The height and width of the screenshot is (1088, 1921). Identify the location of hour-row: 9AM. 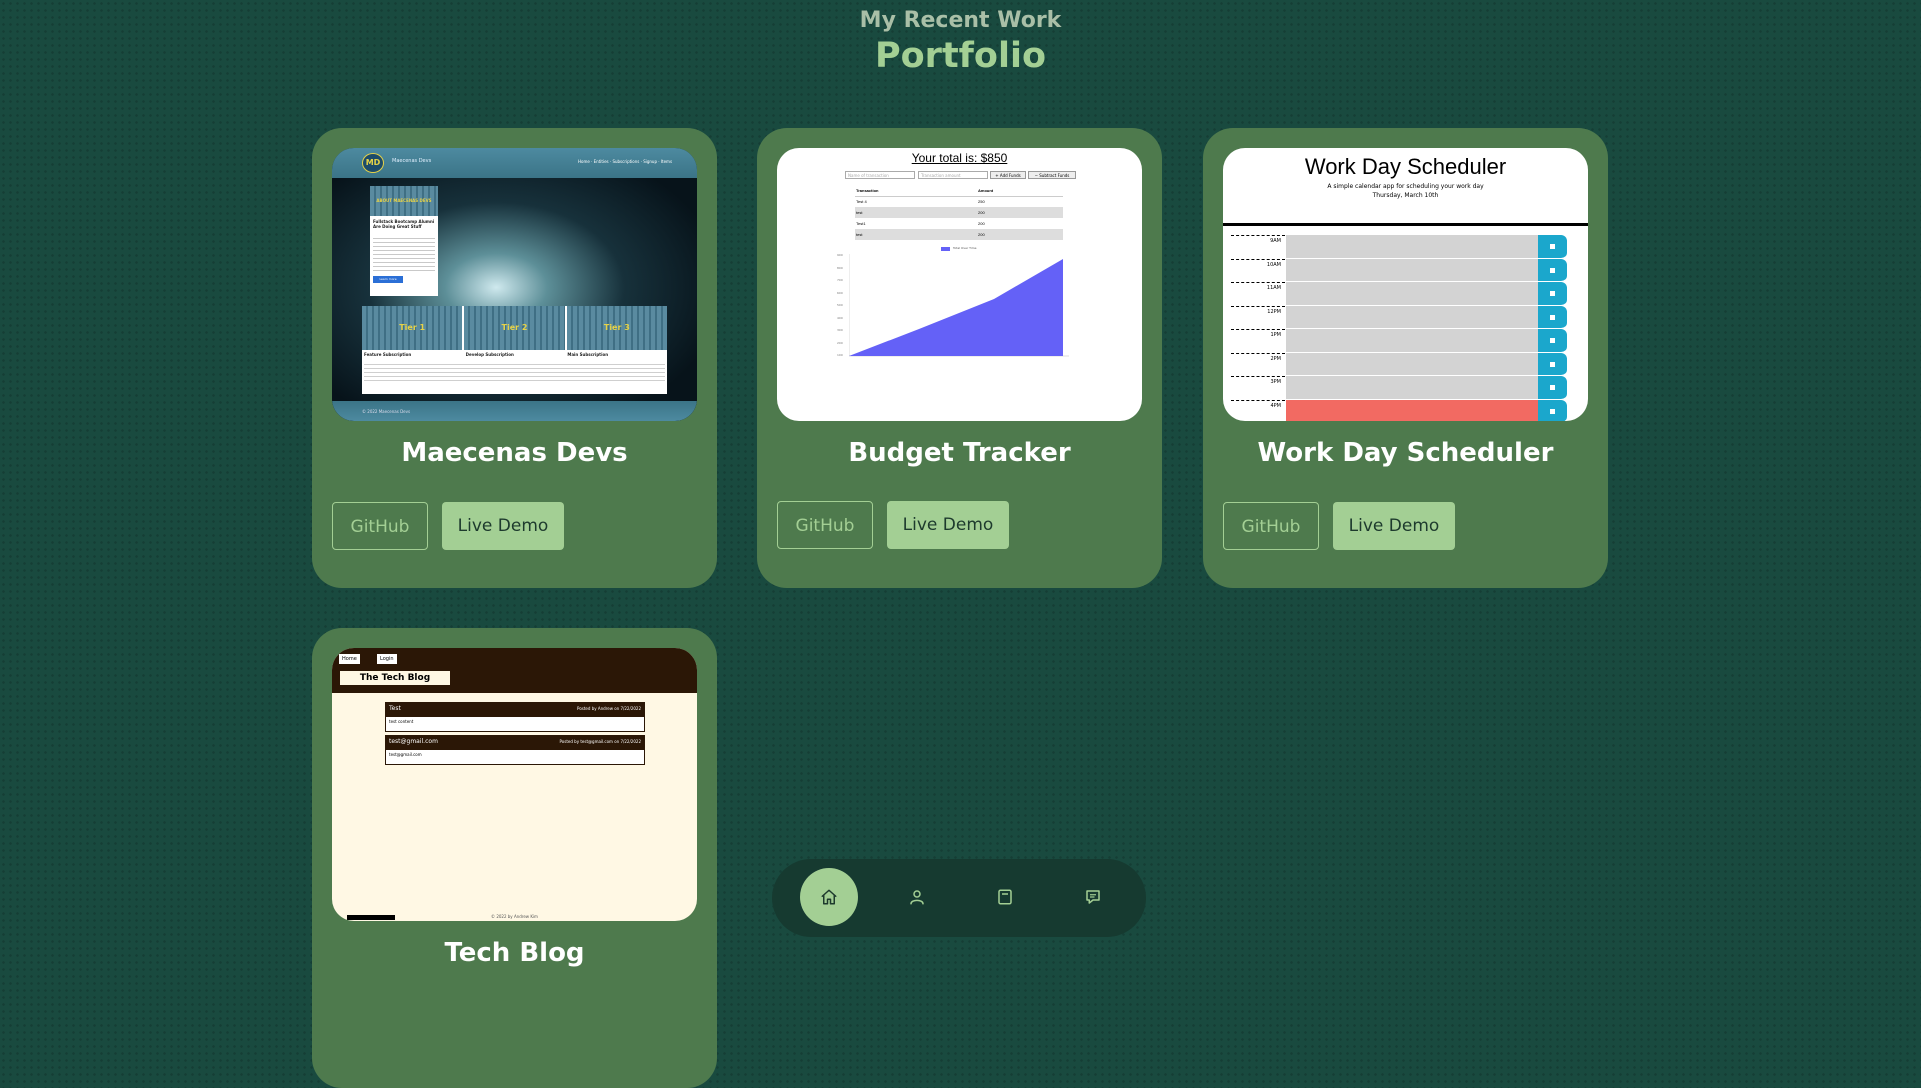
(1405, 247).